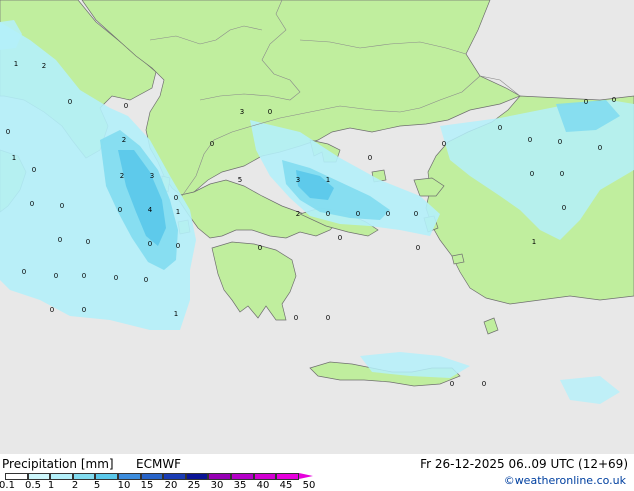  Describe the element at coordinates (305, 476) in the screenshot. I see `scale-arrow` at that location.